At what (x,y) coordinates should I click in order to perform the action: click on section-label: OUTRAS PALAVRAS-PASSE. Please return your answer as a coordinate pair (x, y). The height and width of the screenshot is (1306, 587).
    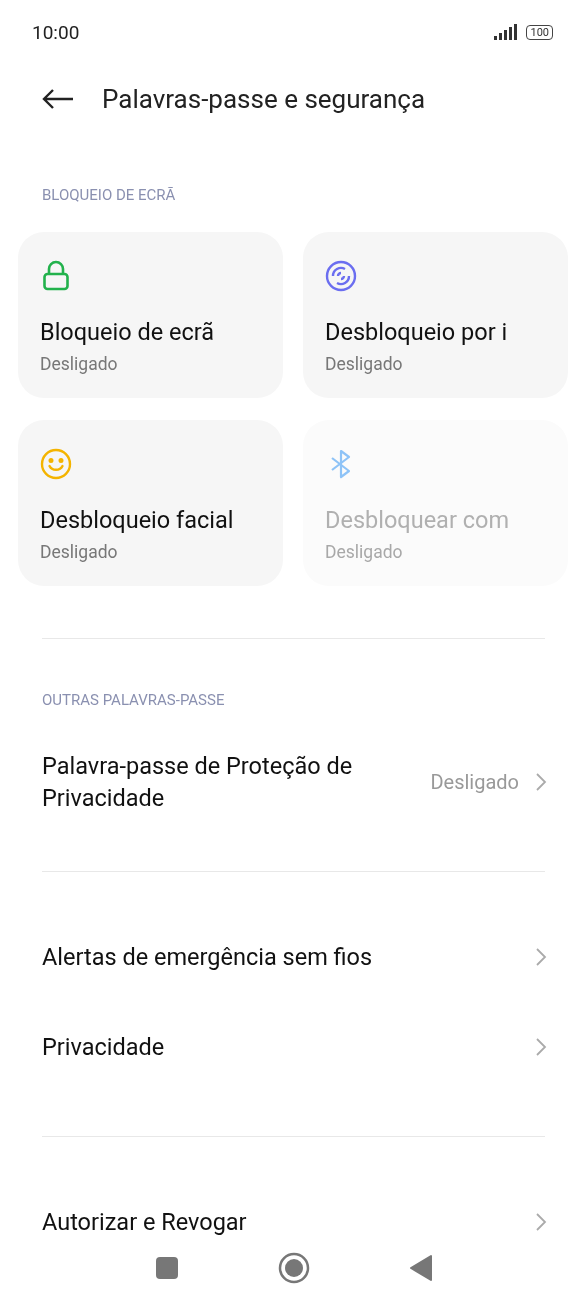
    Looking at the image, I should click on (133, 700).